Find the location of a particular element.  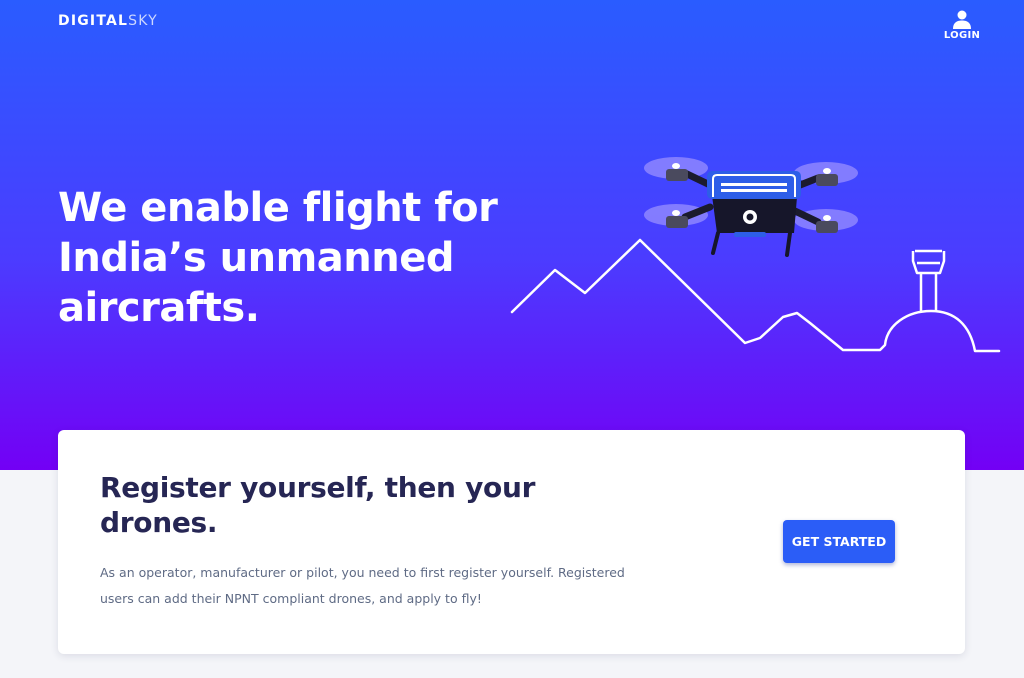

drone-illustration is located at coordinates (755, 255).